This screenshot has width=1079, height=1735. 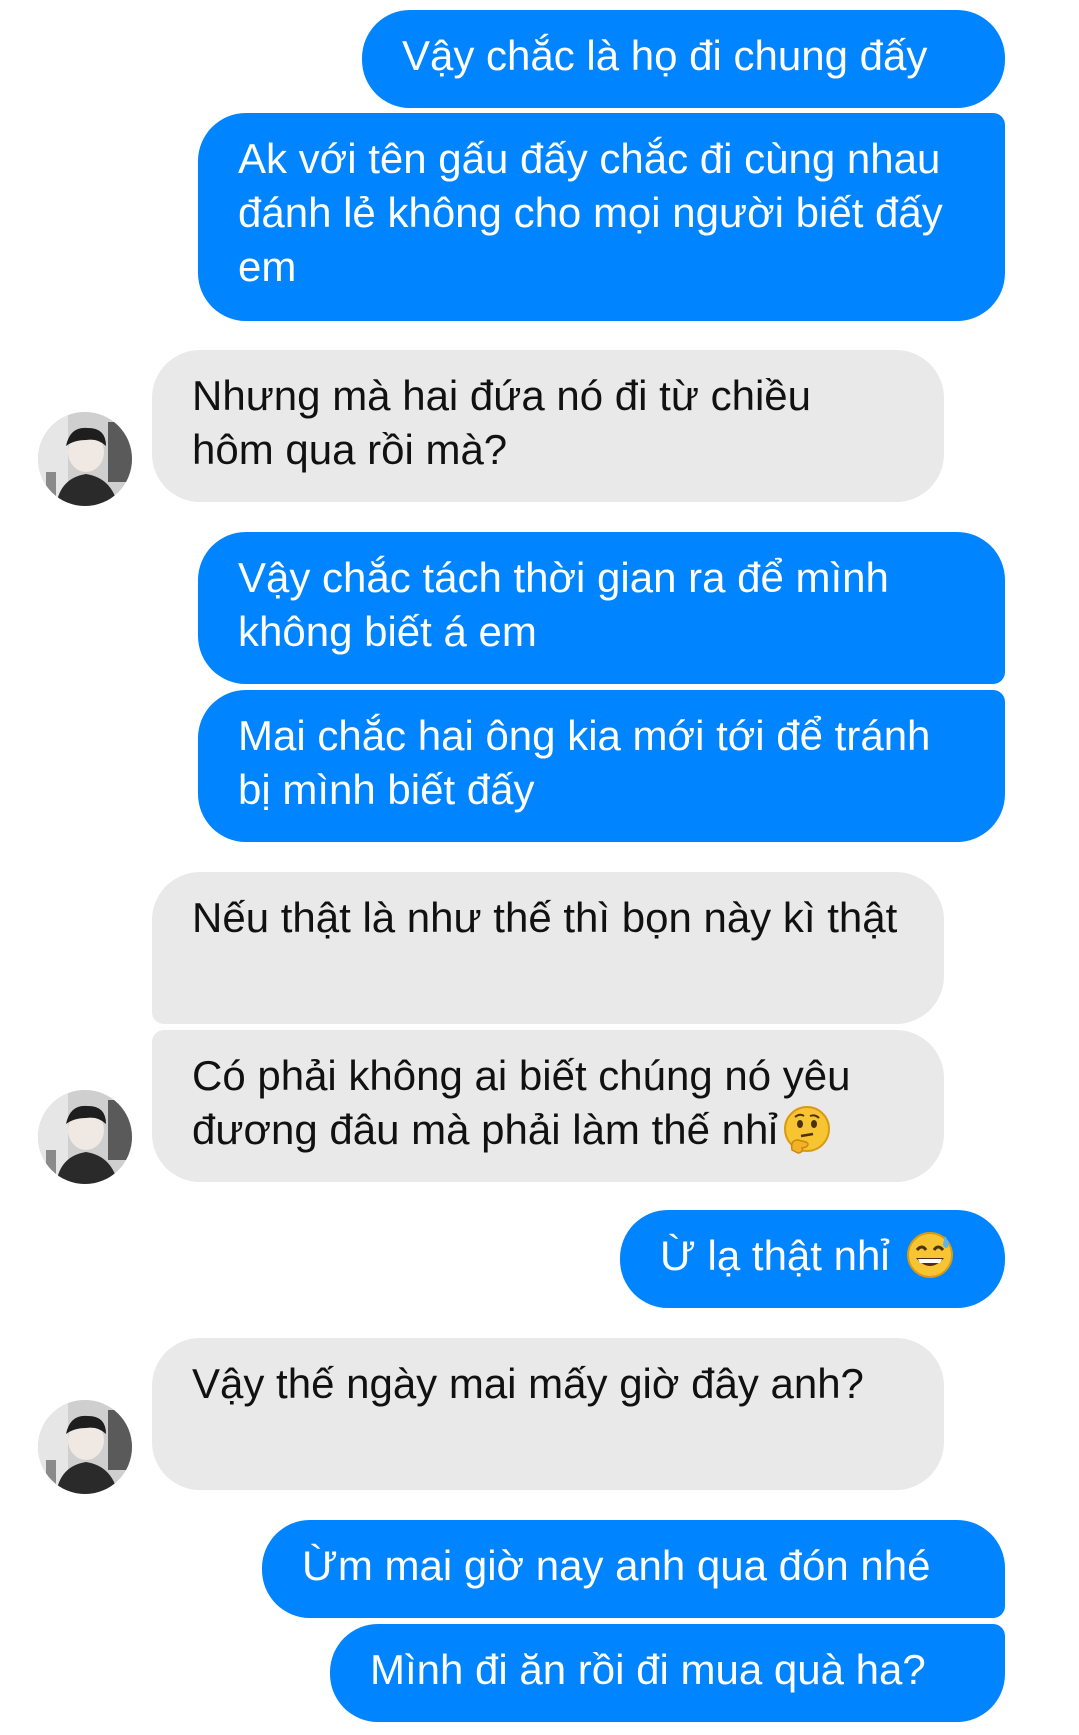 What do you see at coordinates (648, 1669) in the screenshot?
I see `message-text: Mình đi ăn rồi đi mua quà ha?` at bounding box center [648, 1669].